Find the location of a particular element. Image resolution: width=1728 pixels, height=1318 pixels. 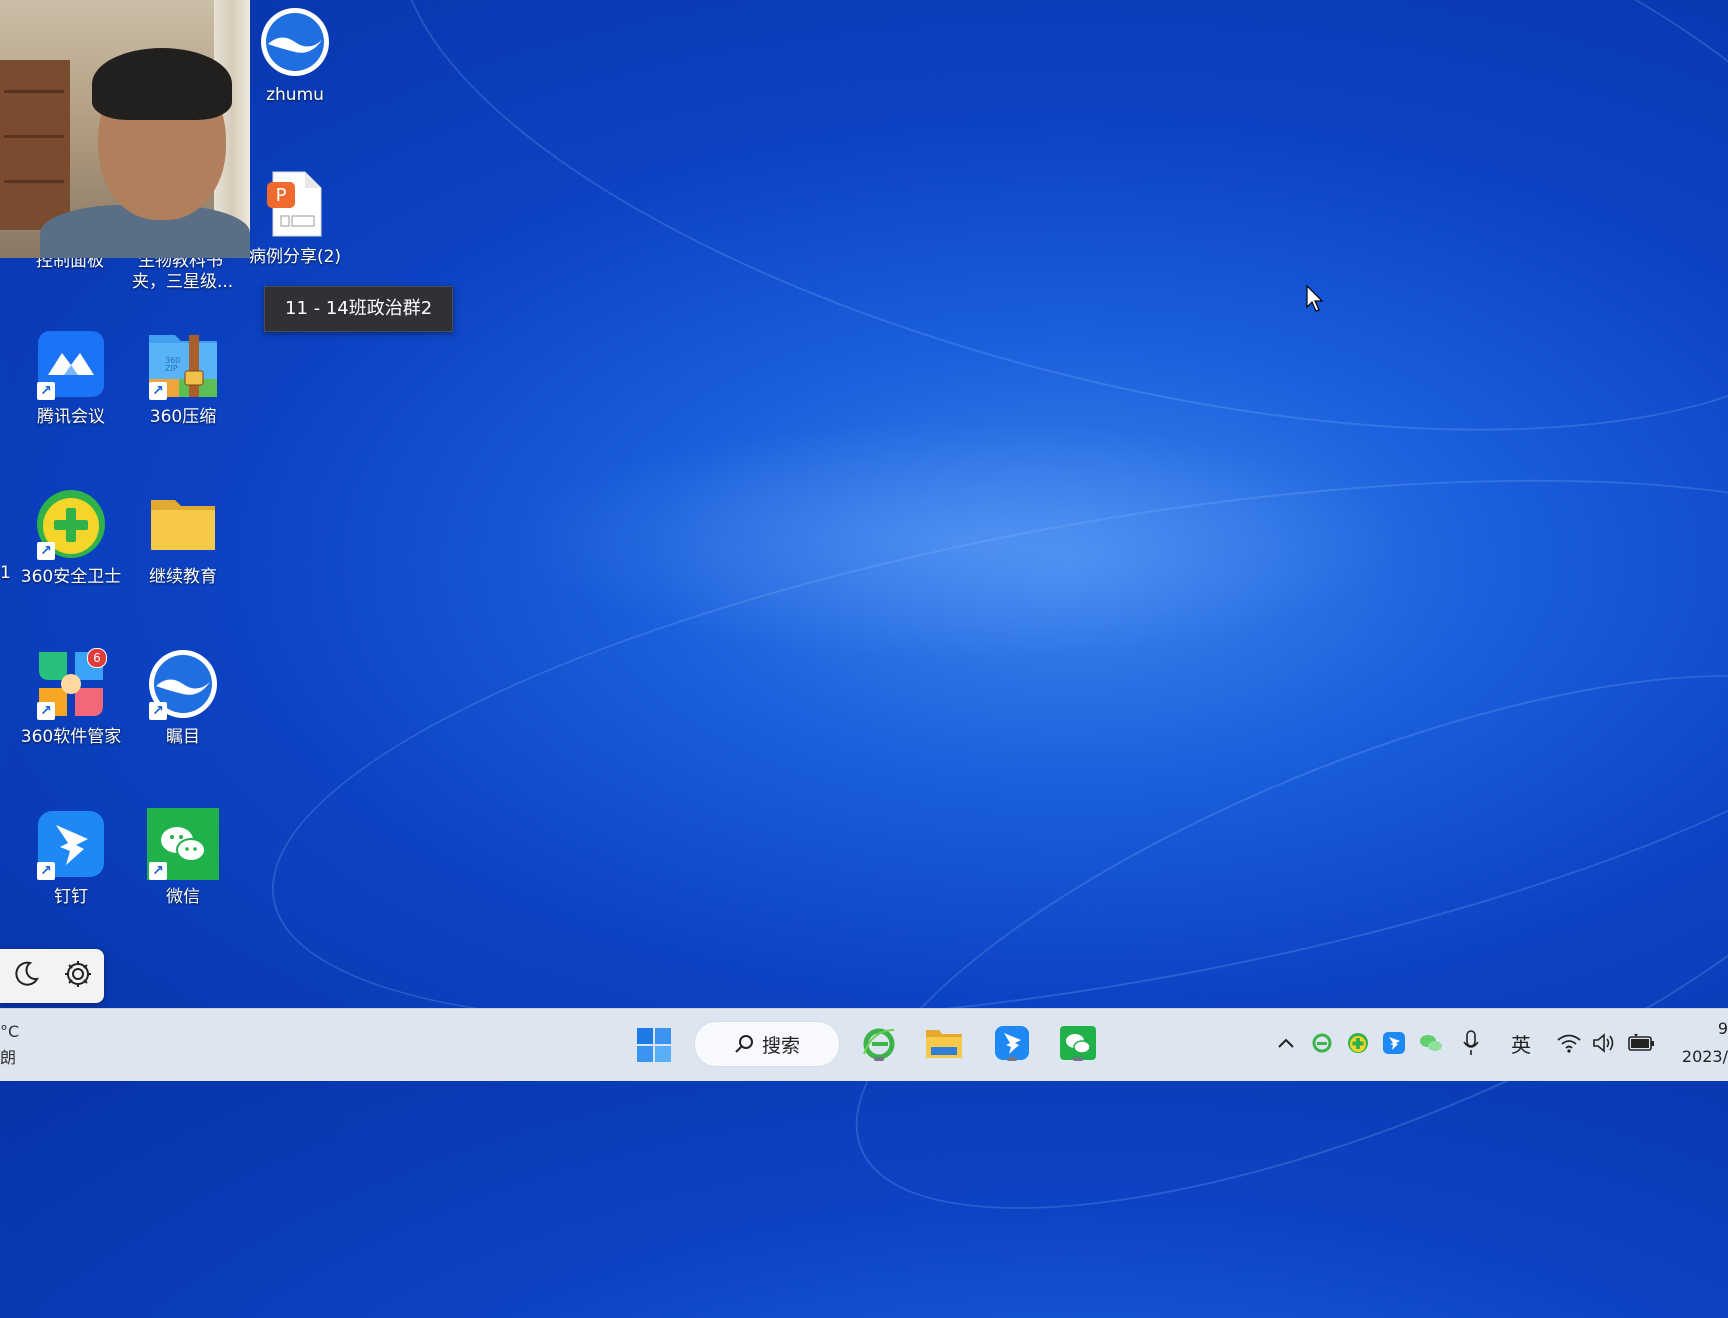

desktop-icon-360zip: 360 ZIP ↗ 360压缩 is located at coordinates (183, 378).